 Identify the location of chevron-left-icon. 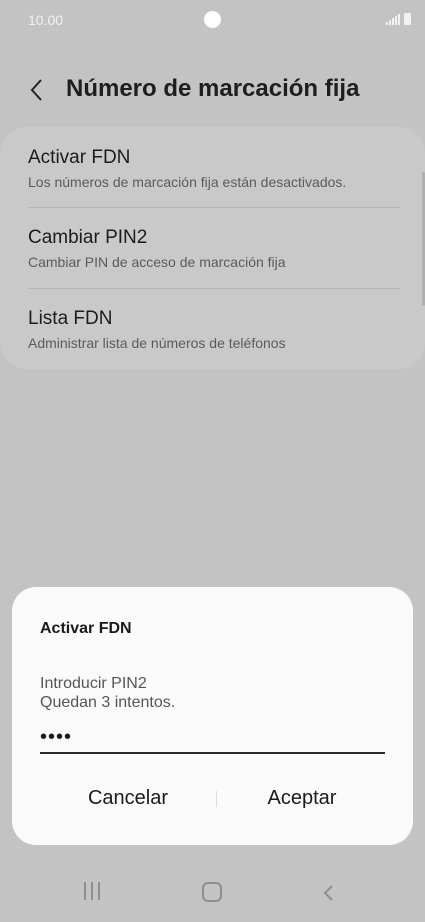
(36, 90).